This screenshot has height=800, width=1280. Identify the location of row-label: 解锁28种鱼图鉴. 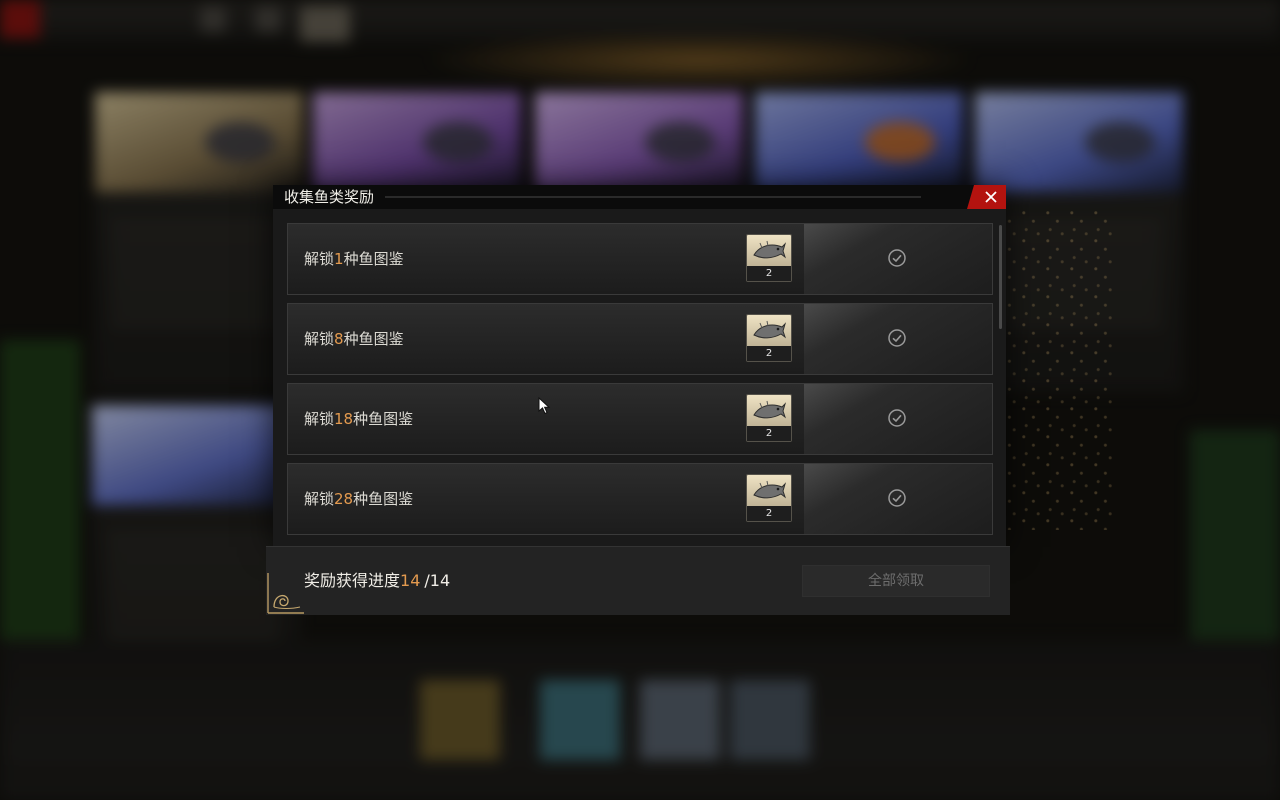
(359, 499).